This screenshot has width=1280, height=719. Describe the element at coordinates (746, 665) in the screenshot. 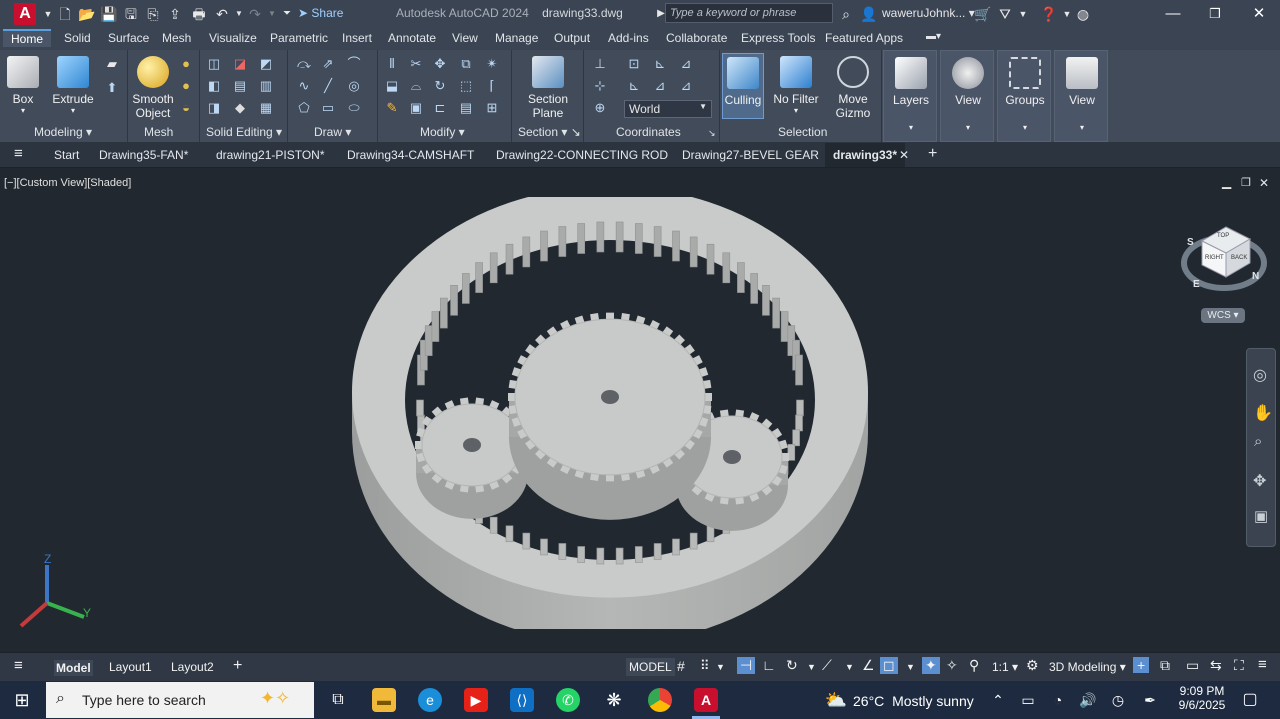

I see `infer-constraints-icon: ⊣` at that location.